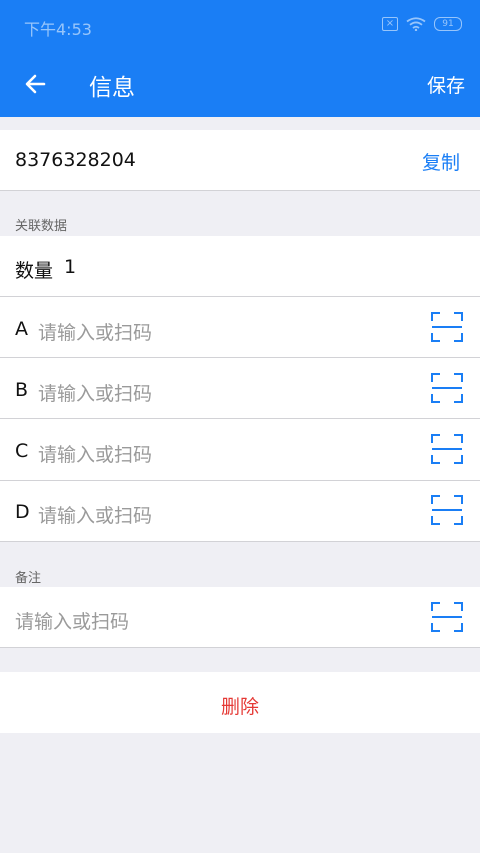 This screenshot has width=480, height=853. What do you see at coordinates (22, 512) in the screenshot?
I see `field-label-d: D` at bounding box center [22, 512].